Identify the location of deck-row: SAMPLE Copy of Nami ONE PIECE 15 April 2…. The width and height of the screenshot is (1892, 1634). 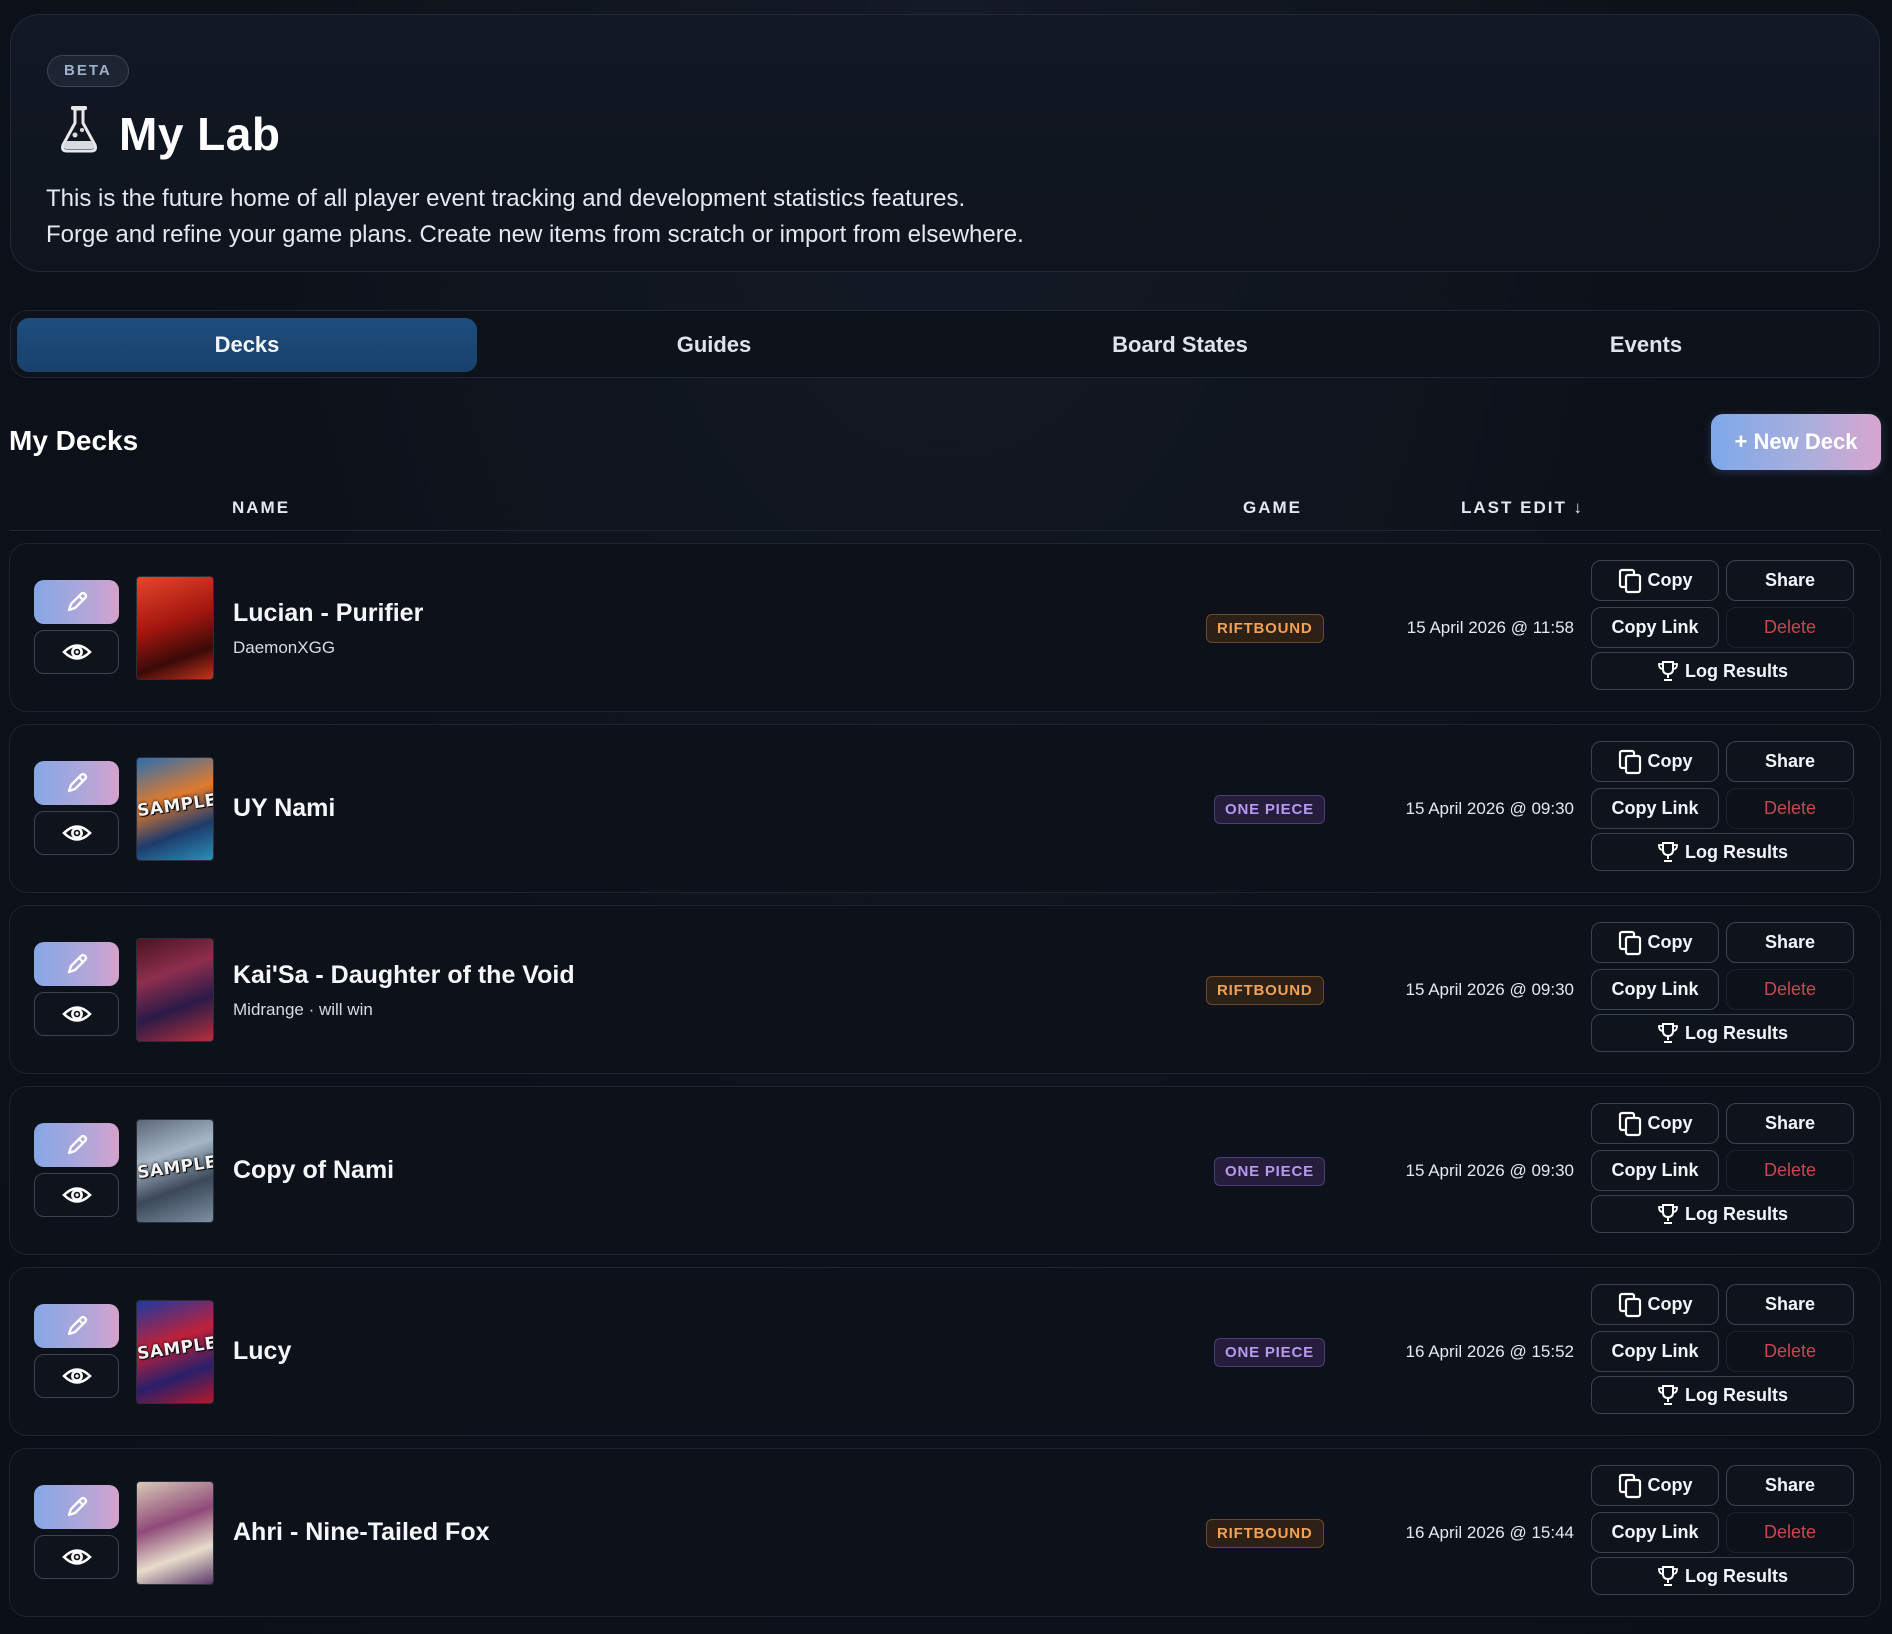
(945, 1170).